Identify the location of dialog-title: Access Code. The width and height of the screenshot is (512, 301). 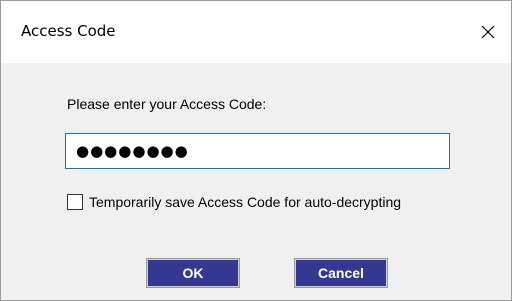
(68, 31).